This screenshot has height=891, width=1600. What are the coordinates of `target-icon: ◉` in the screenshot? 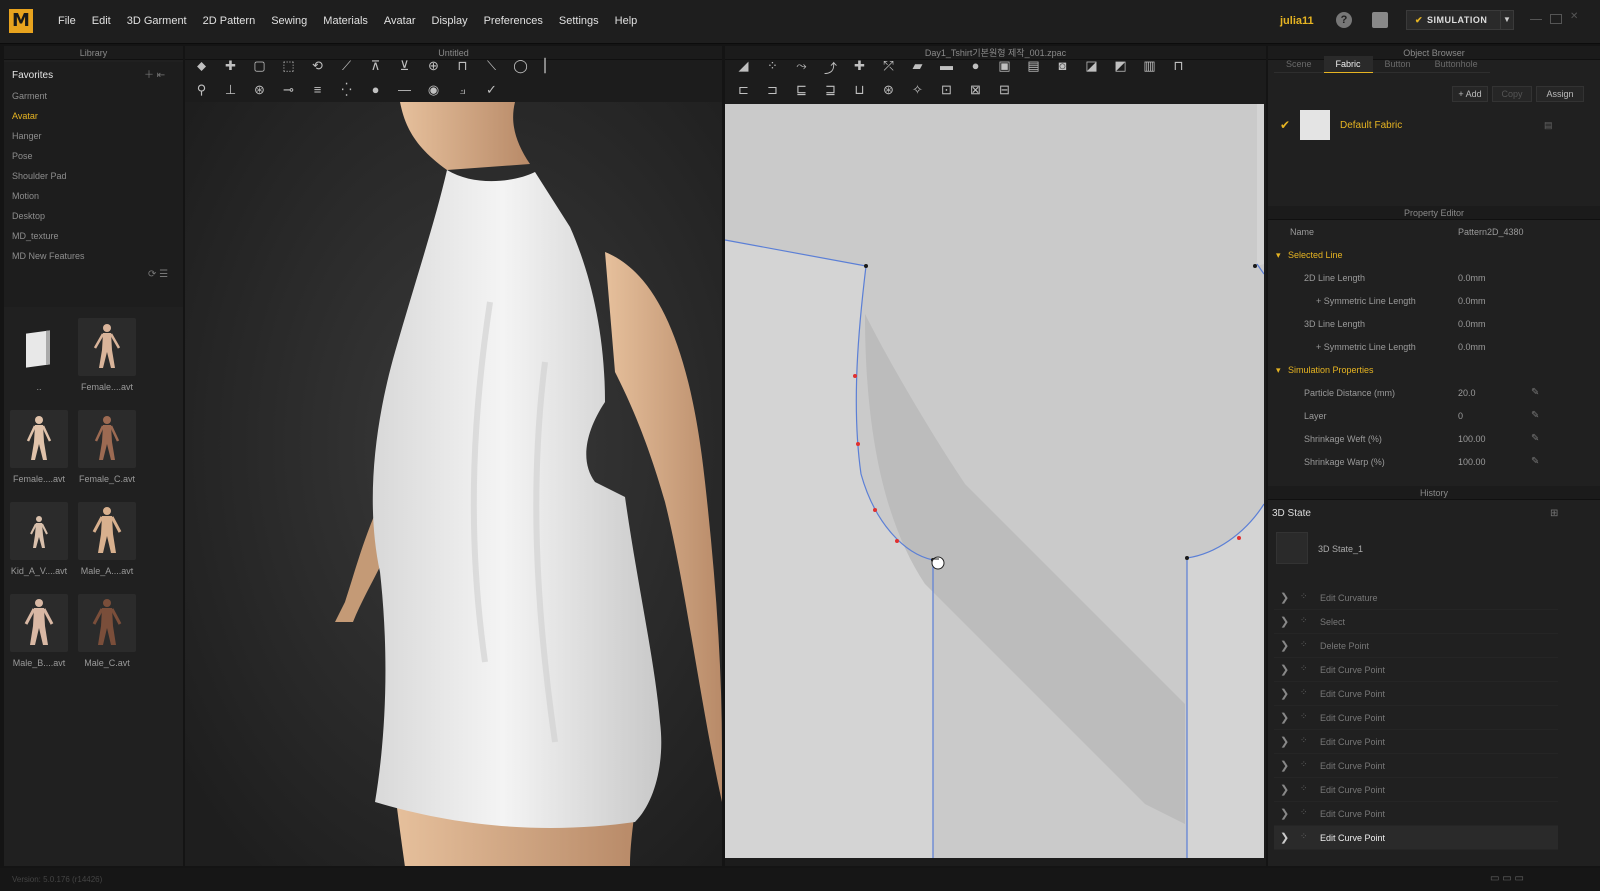 It's located at (433, 90).